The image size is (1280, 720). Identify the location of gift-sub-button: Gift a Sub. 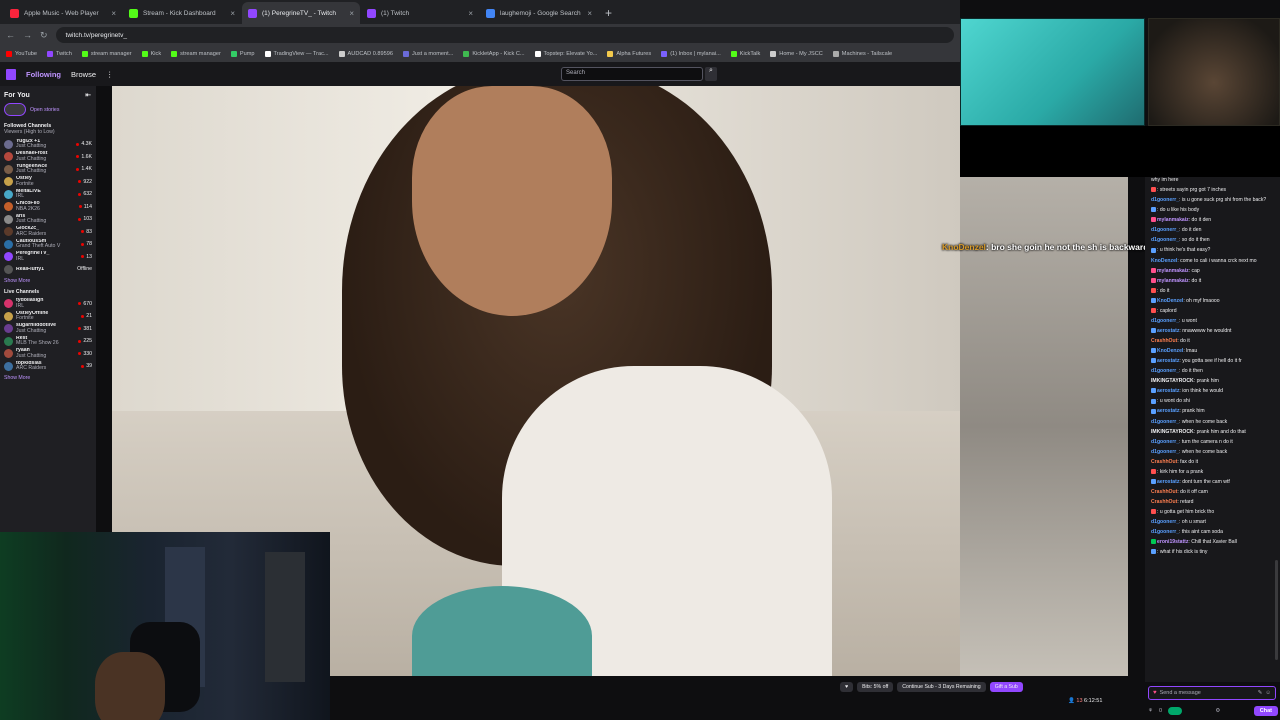
(1006, 687).